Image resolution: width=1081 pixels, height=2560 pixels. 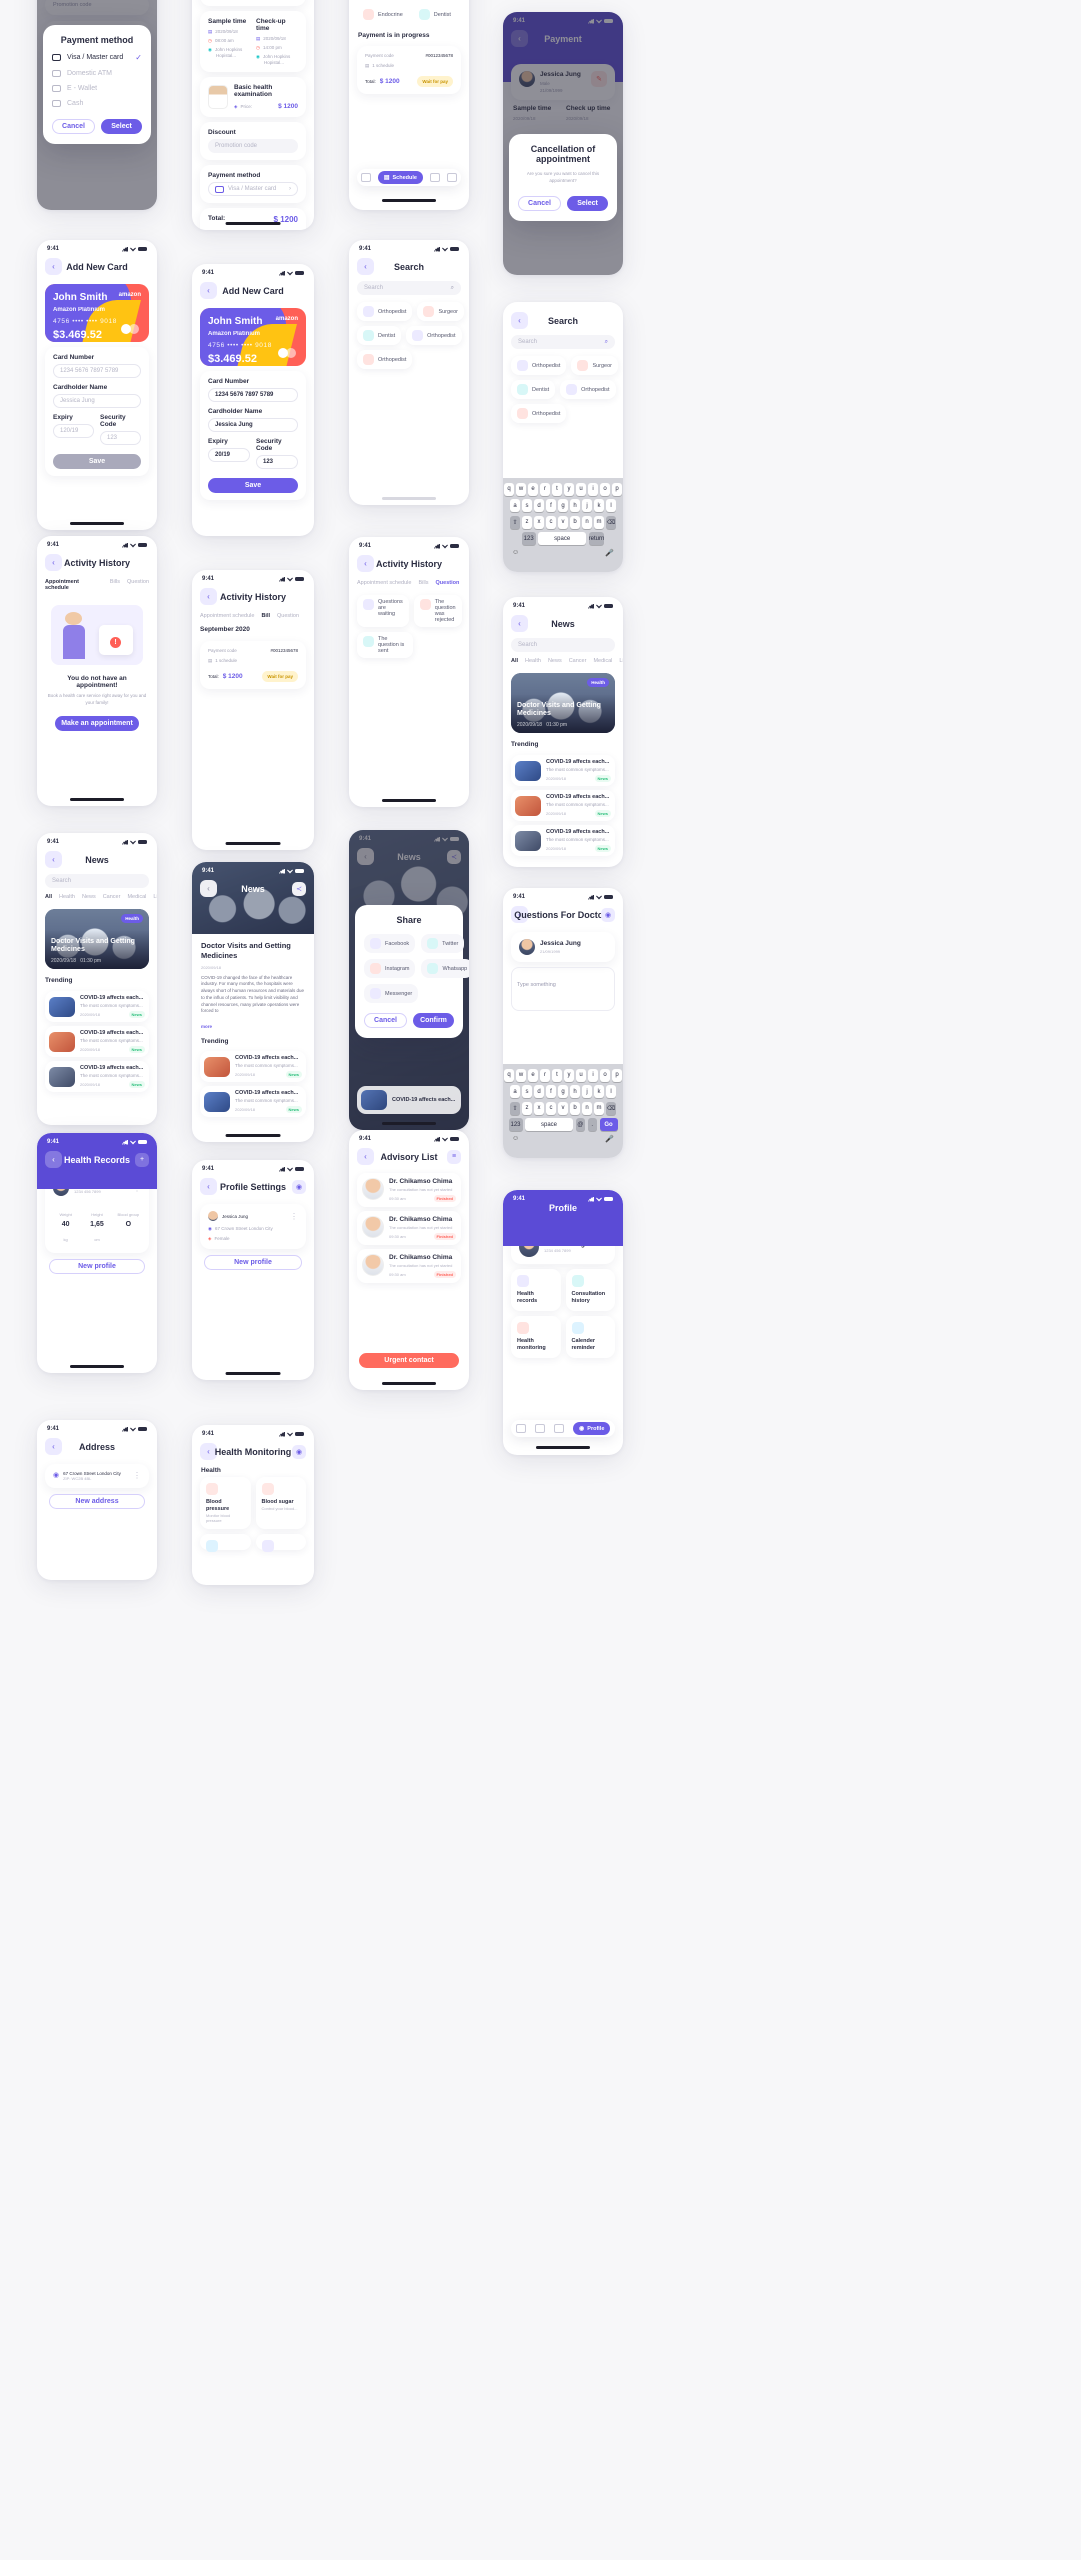 What do you see at coordinates (563, 505) in the screenshot?
I see `key-g: g` at bounding box center [563, 505].